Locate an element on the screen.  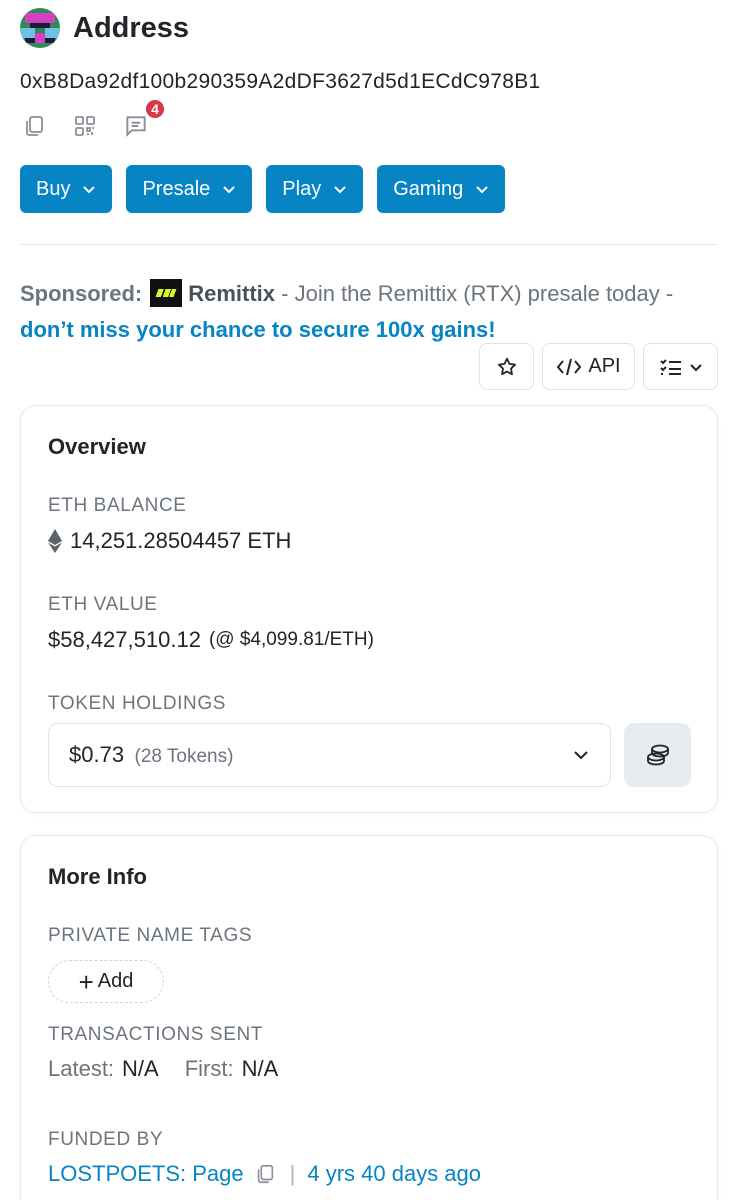
more-info-title: More Info is located at coordinates (97, 876).